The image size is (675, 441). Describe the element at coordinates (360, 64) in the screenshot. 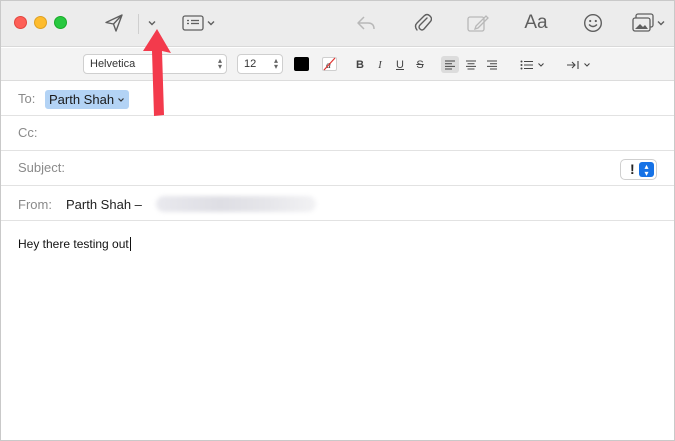

I see `bold-button: B` at that location.